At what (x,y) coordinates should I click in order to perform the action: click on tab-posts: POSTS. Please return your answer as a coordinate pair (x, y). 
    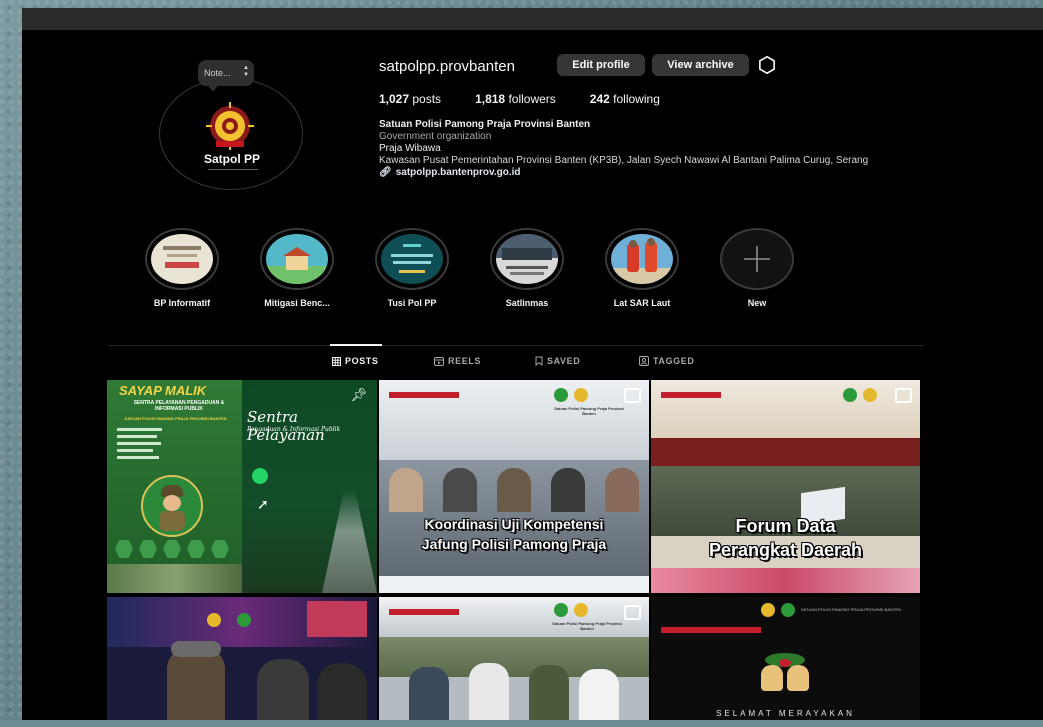
    Looking at the image, I should click on (355, 361).